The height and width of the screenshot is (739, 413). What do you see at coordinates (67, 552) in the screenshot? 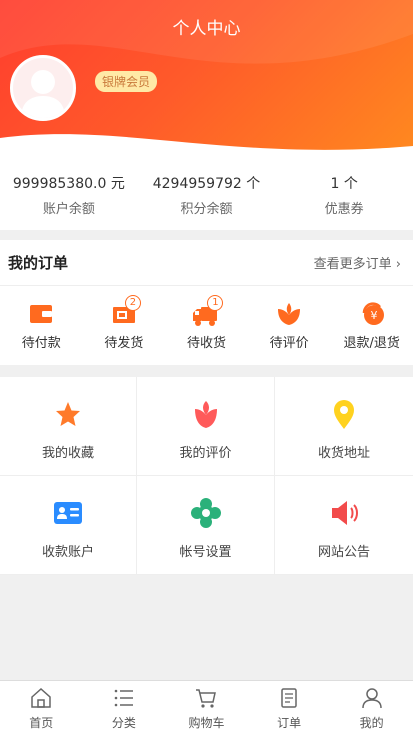
I see `menu-label: 收款账户` at bounding box center [67, 552].